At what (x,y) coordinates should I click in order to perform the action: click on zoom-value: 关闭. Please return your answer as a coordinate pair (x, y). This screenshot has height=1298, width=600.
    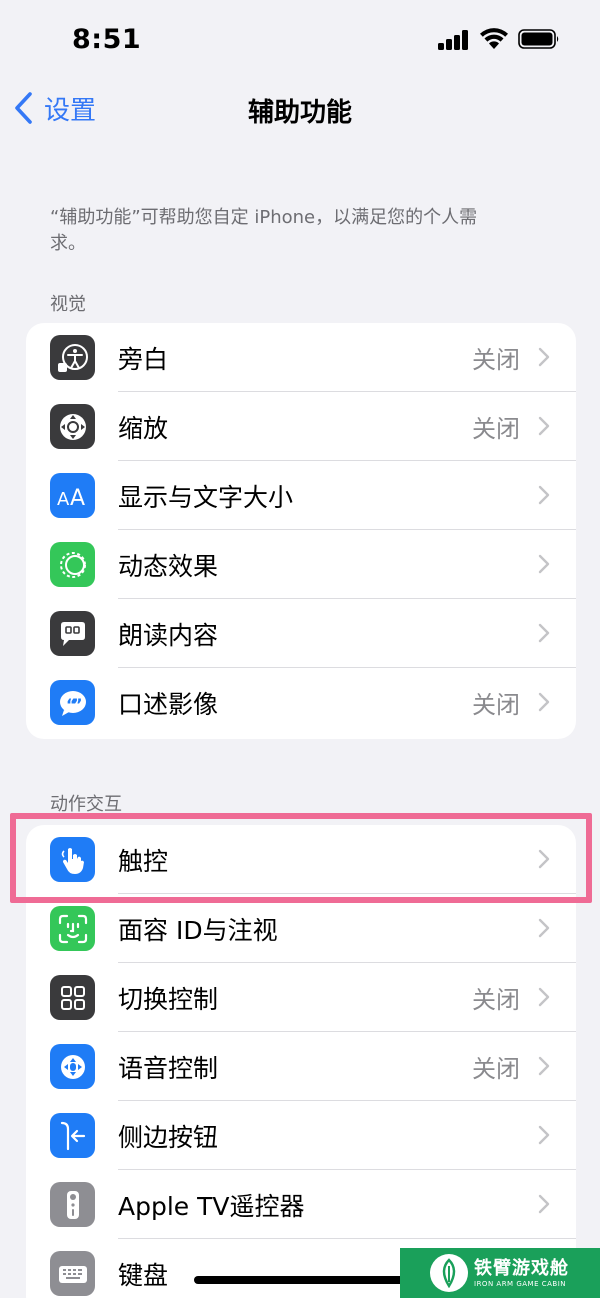
    Looking at the image, I should click on (496, 429).